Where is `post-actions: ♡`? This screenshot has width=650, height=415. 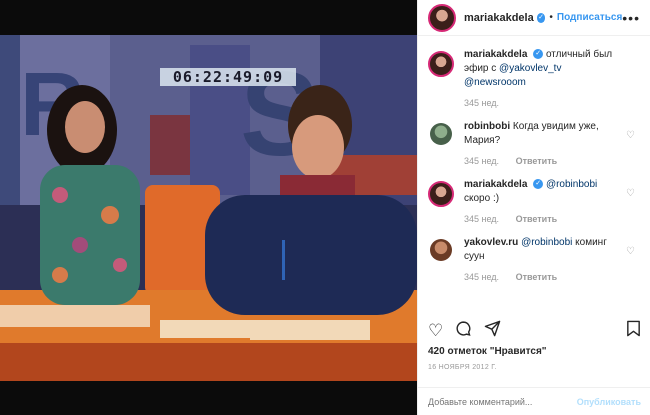
post-actions: ♡ is located at coordinates (534, 331).